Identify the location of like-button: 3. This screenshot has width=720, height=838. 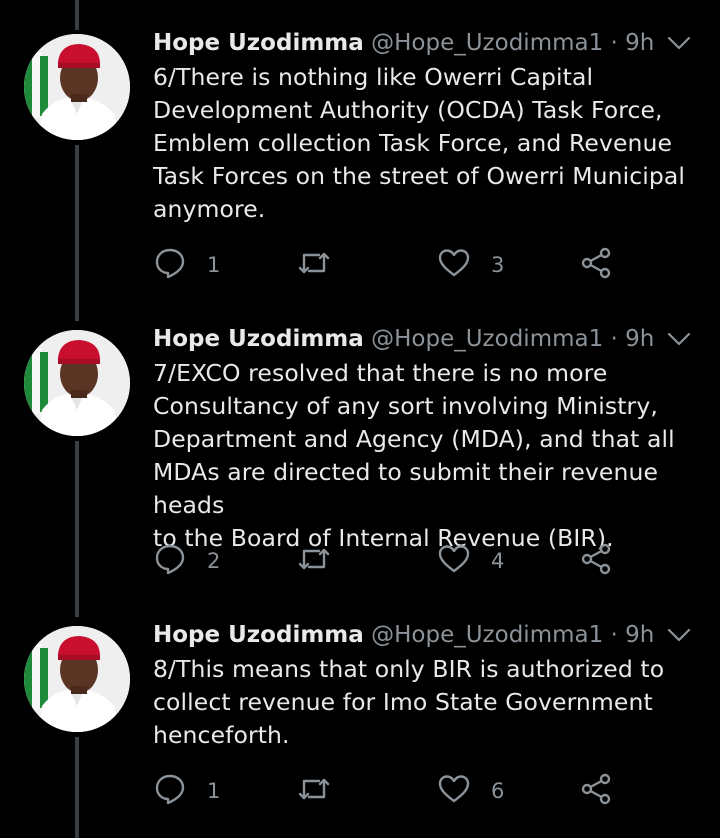
(470, 265).